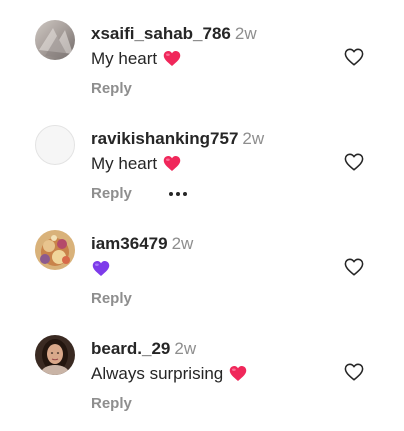  I want to click on comment-text: Always surprising, so click(169, 374).